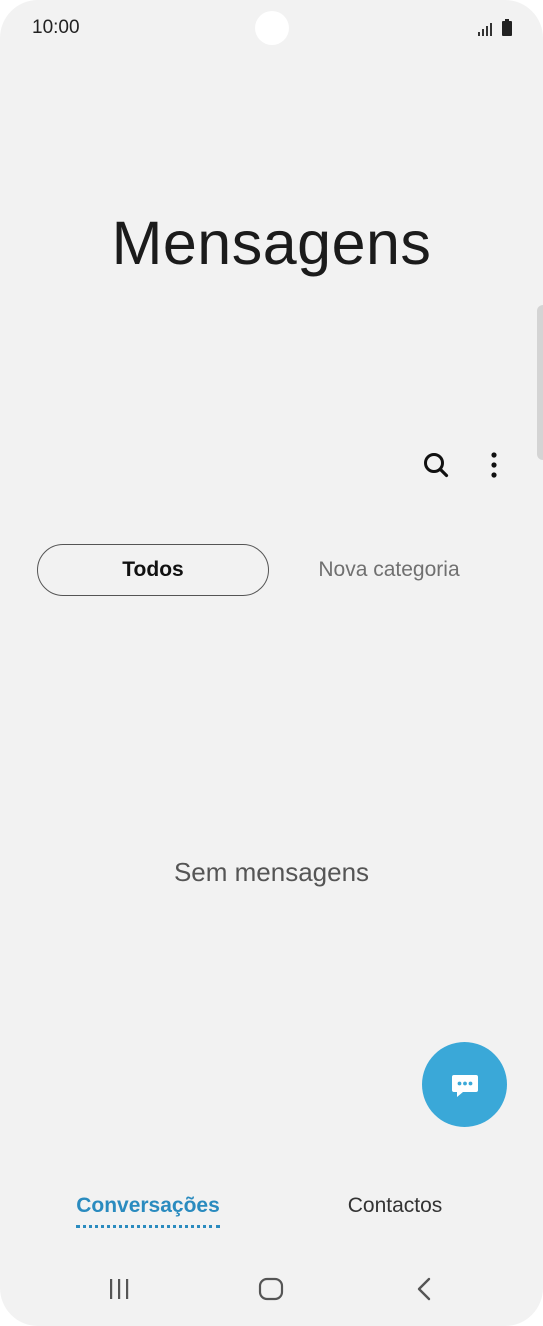 Image resolution: width=543 pixels, height=1326 pixels. What do you see at coordinates (389, 570) in the screenshot?
I see `category-tab-nova-categoria: Nova categoria` at bounding box center [389, 570].